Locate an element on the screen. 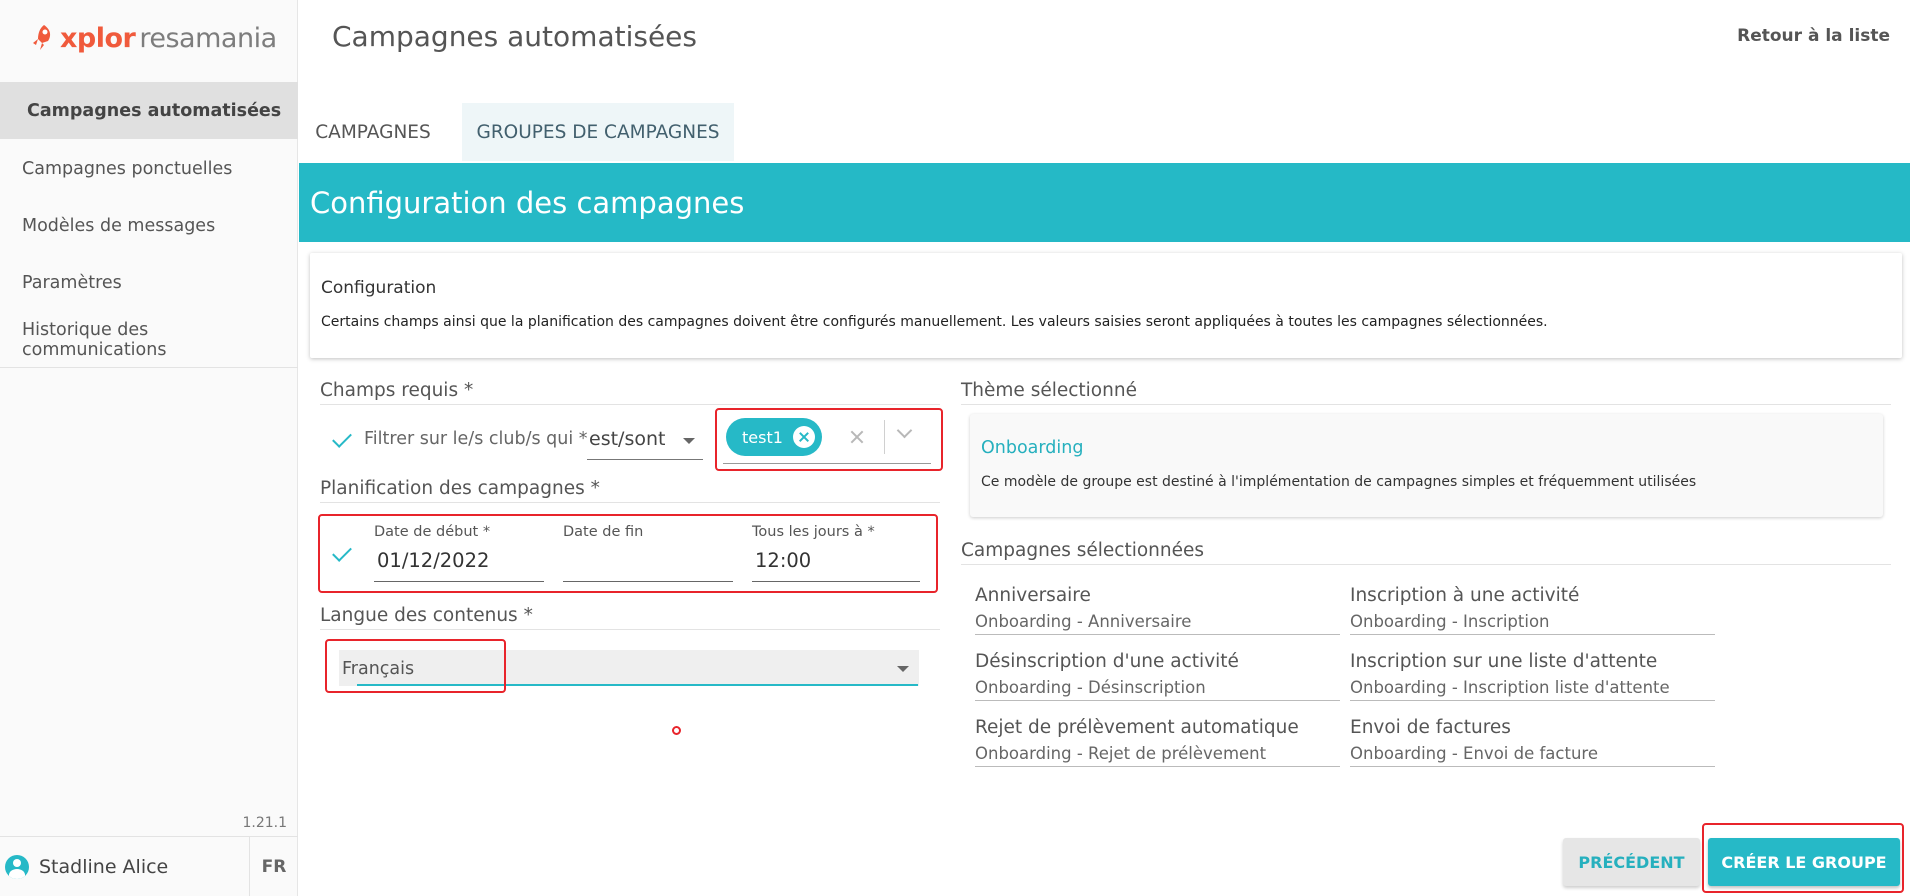 The height and width of the screenshot is (896, 1910). app-version: 1.21.1 is located at coordinates (264, 823).